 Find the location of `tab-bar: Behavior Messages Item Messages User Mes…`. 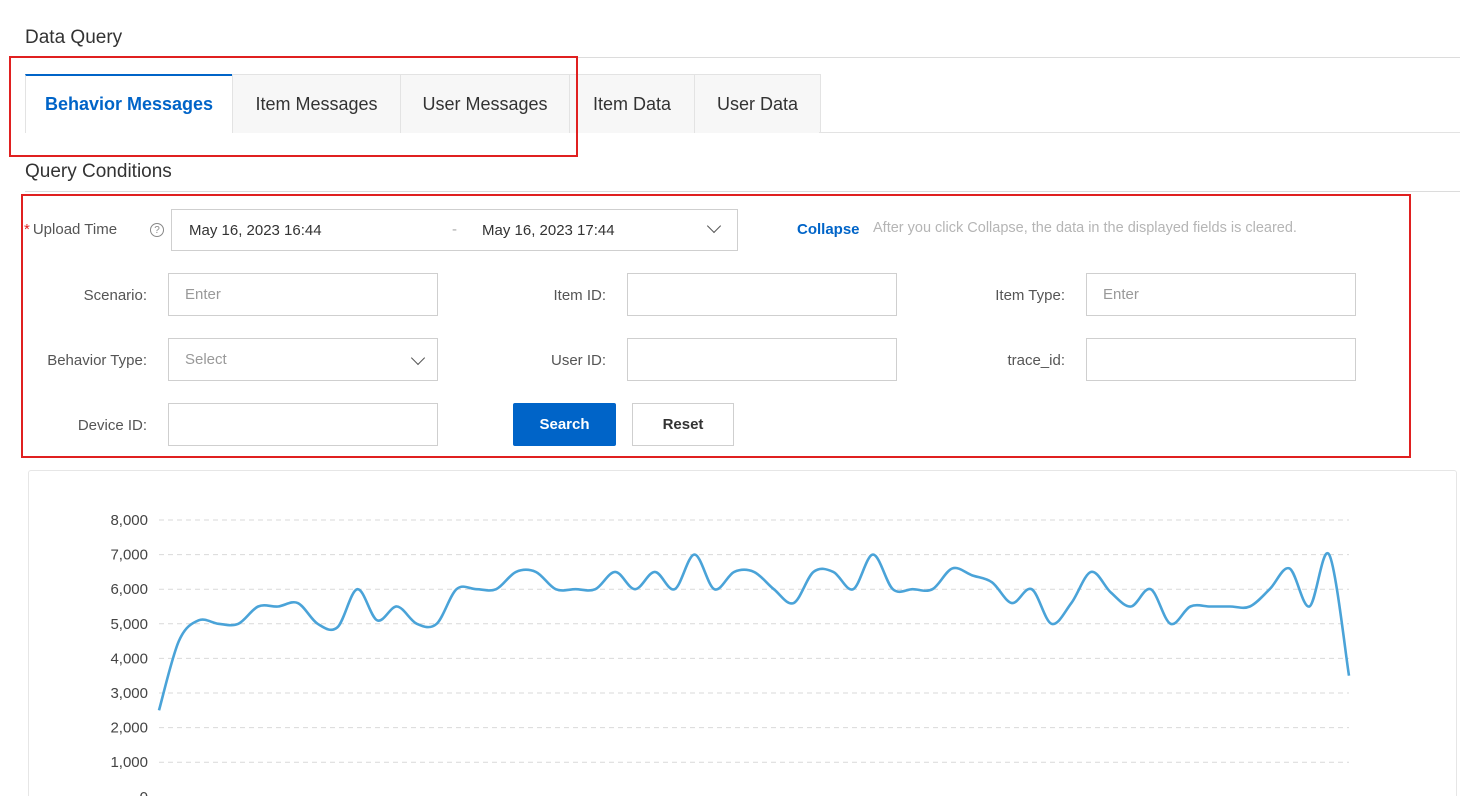

tab-bar: Behavior Messages Item Messages User Mes… is located at coordinates (423, 103).